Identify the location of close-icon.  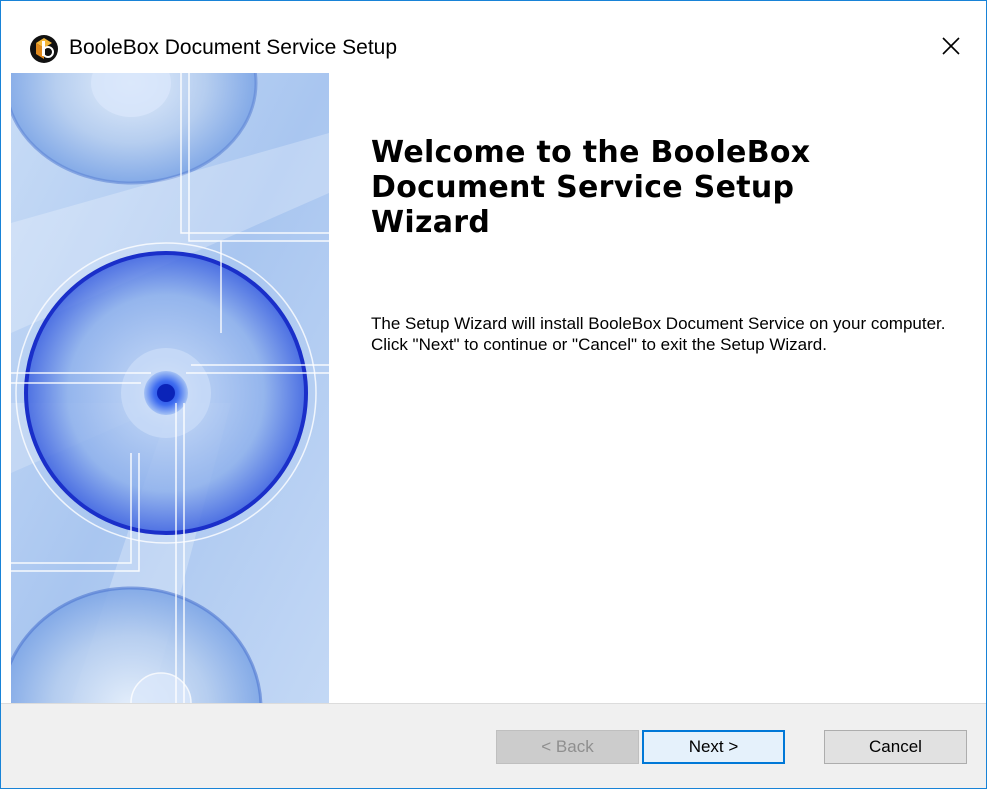
(951, 46).